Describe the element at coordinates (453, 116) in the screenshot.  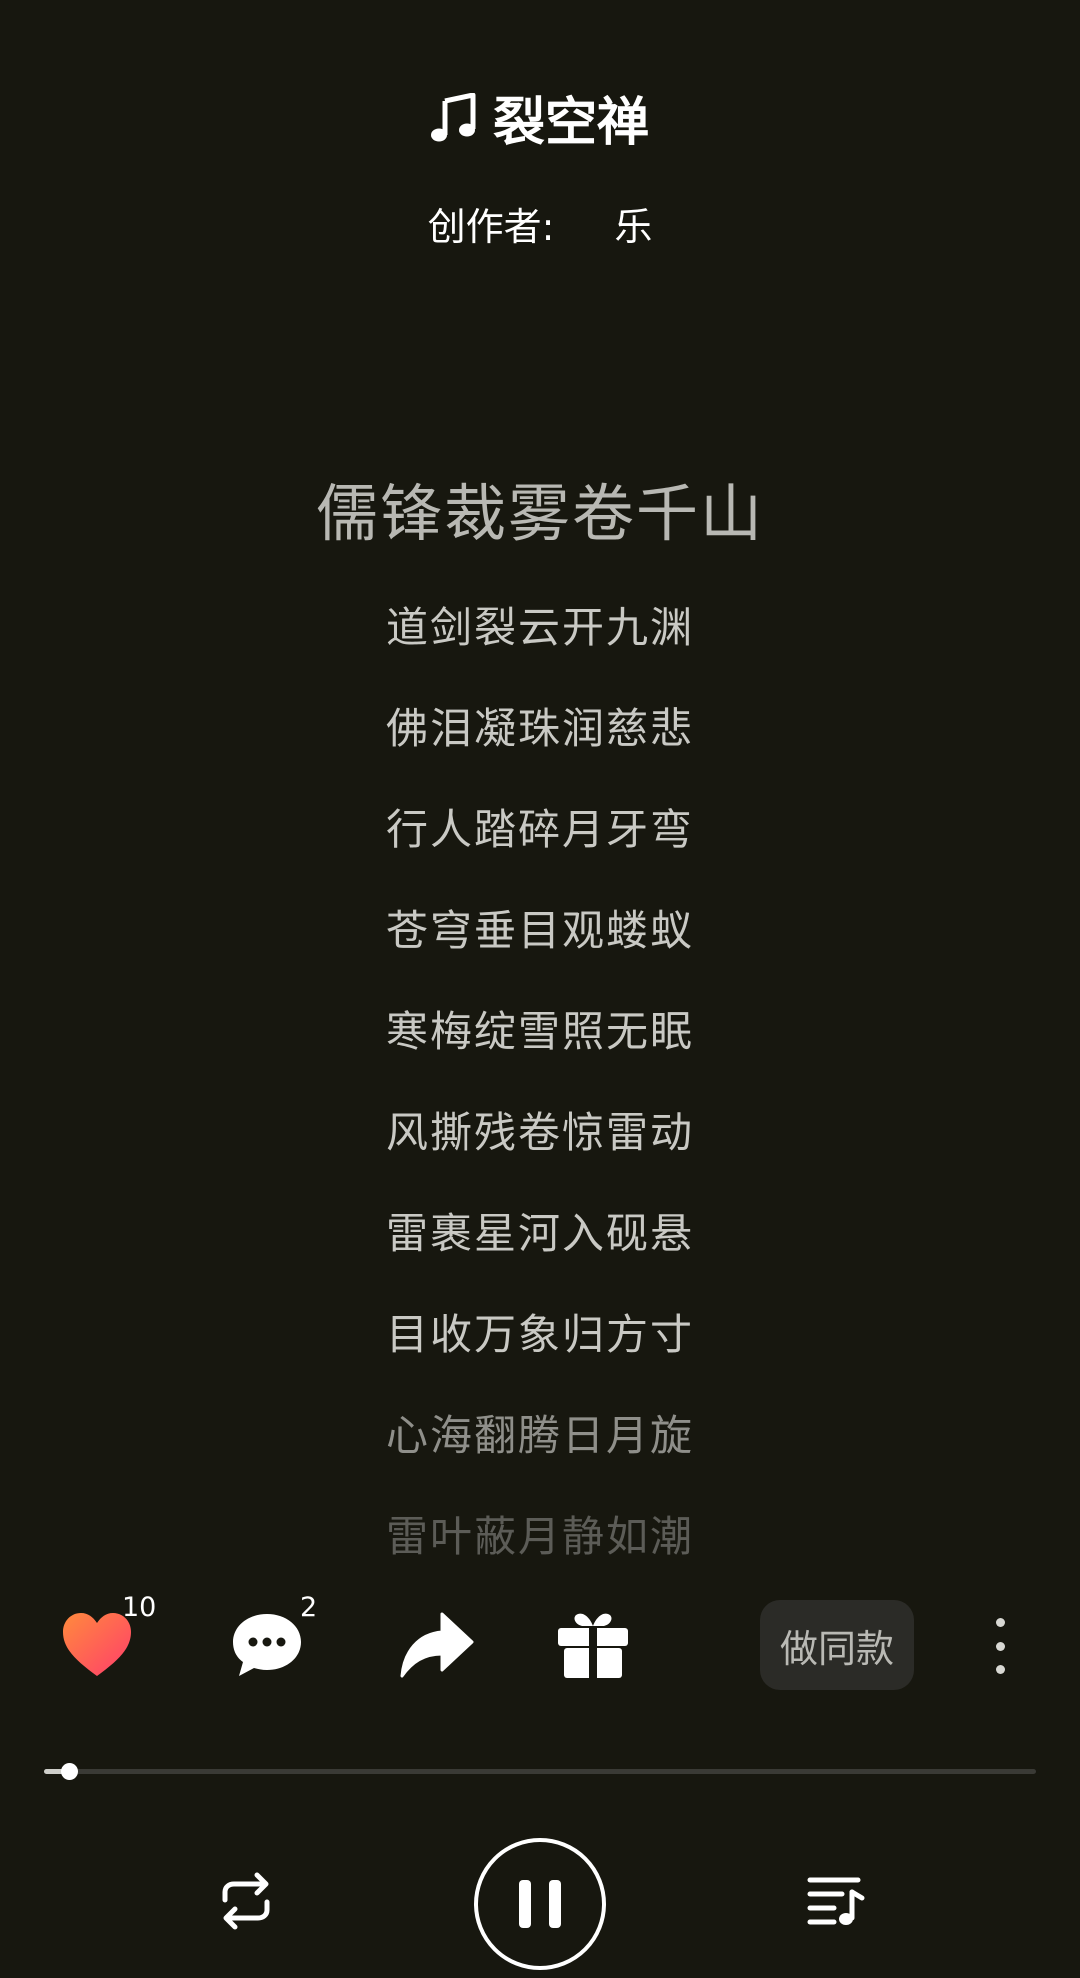
I see `music-note-icon` at that location.